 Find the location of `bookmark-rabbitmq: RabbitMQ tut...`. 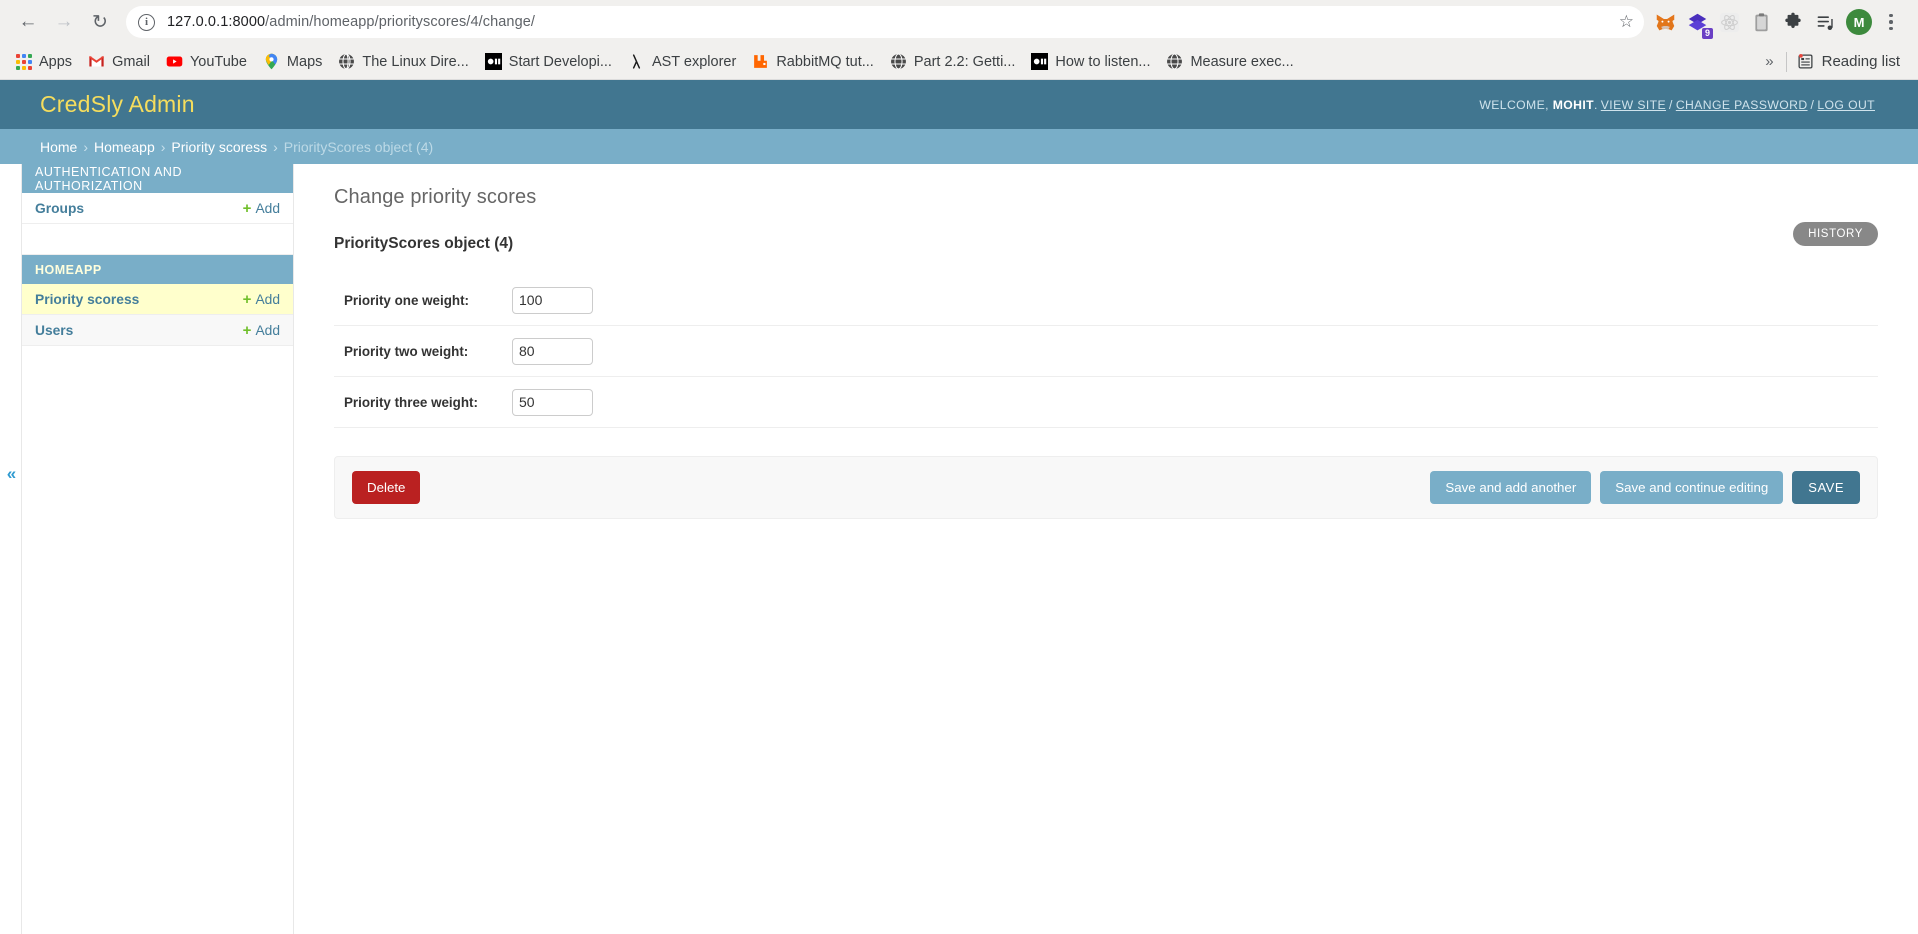

bookmark-rabbitmq: RabbitMQ tut... is located at coordinates (813, 61).